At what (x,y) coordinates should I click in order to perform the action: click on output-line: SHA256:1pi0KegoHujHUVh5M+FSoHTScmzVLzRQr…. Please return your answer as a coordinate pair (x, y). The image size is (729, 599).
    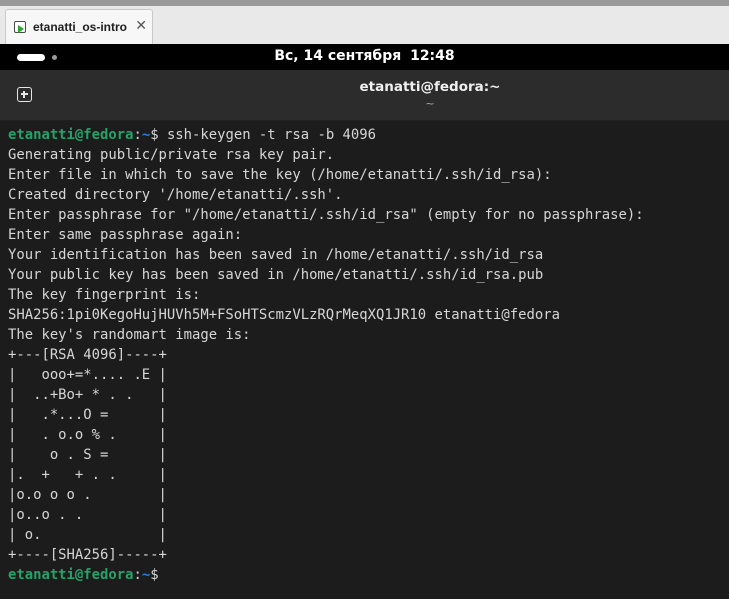
    Looking at the image, I should click on (284, 315).